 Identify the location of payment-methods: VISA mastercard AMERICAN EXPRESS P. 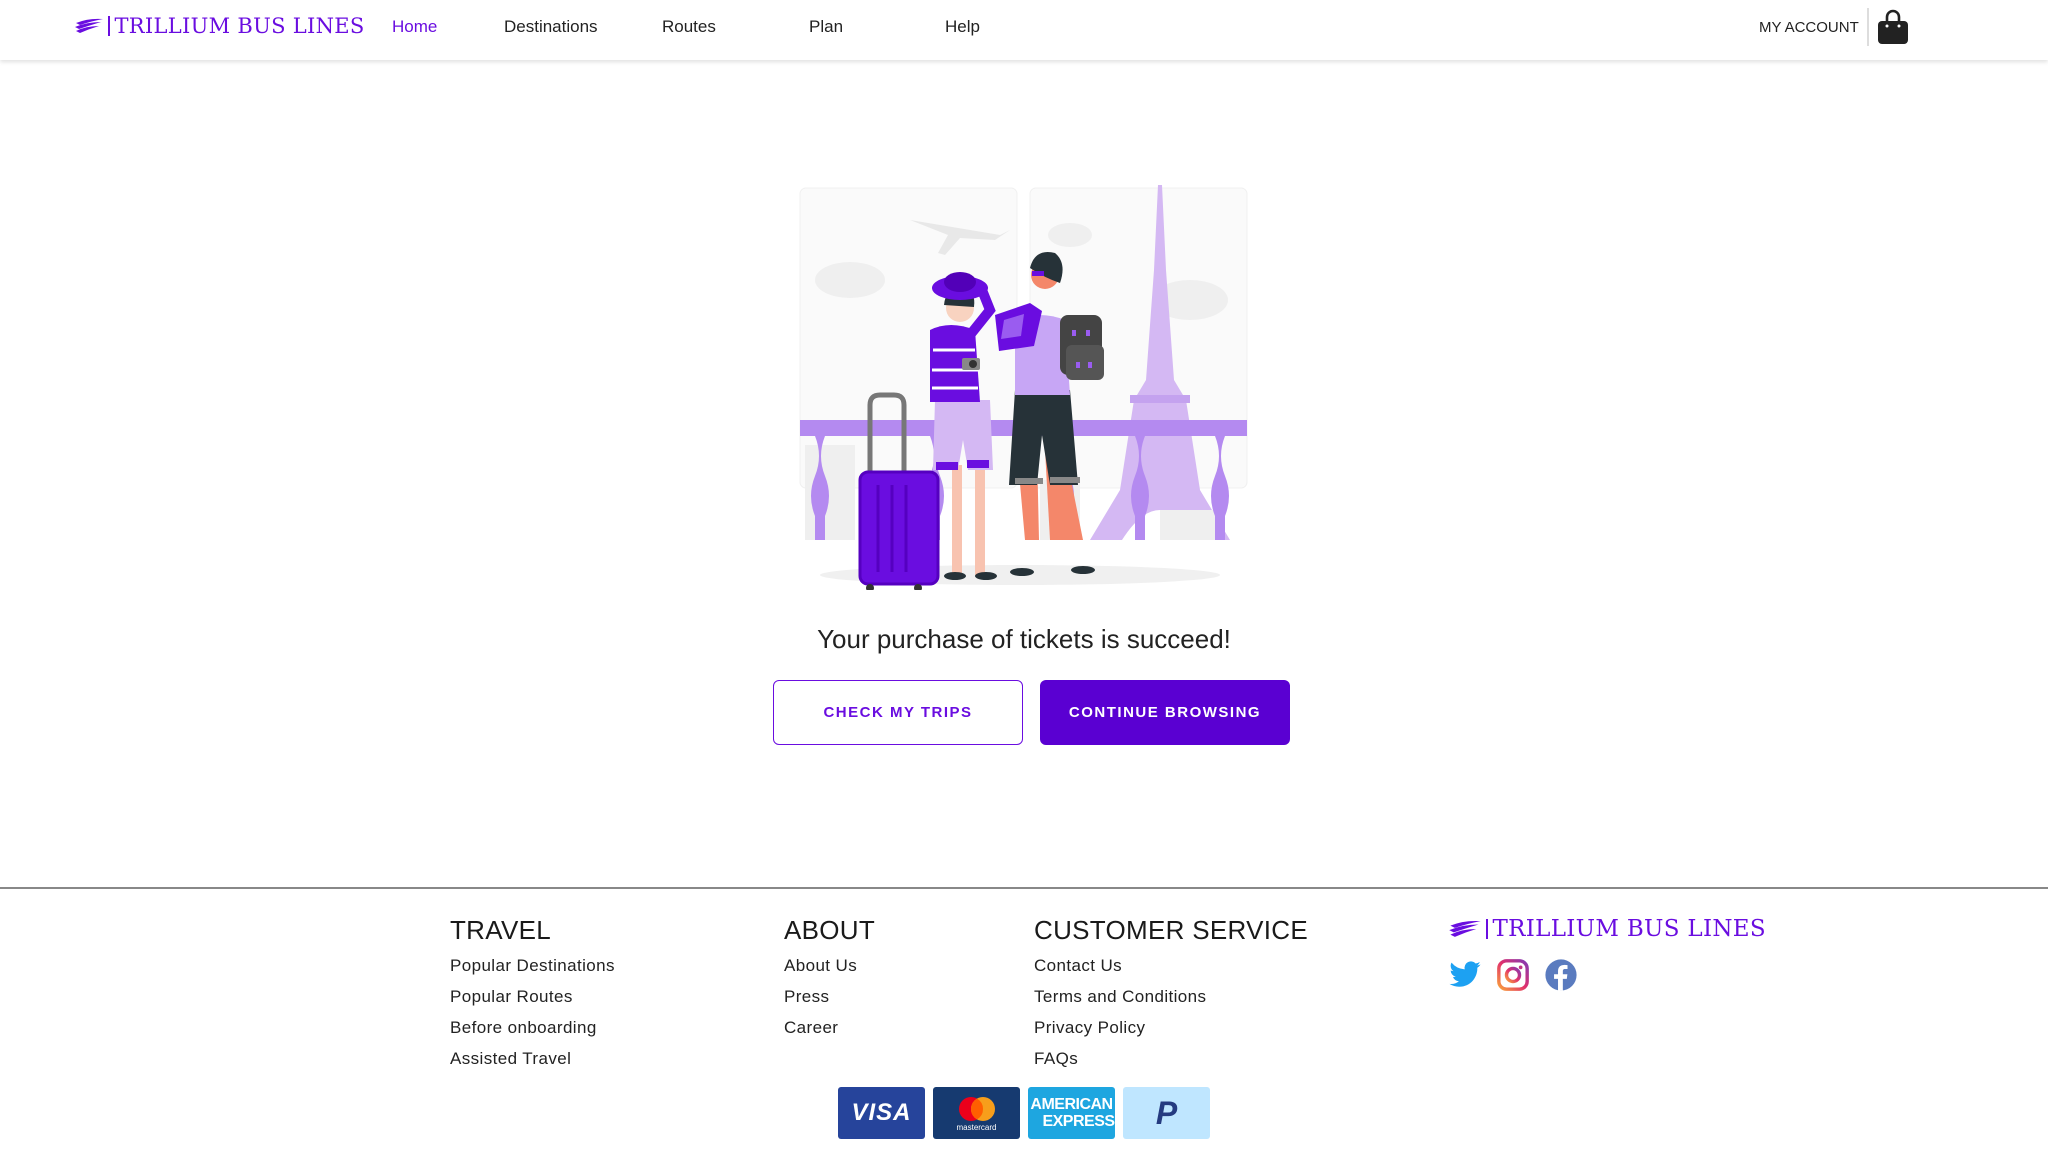
(1024, 1113).